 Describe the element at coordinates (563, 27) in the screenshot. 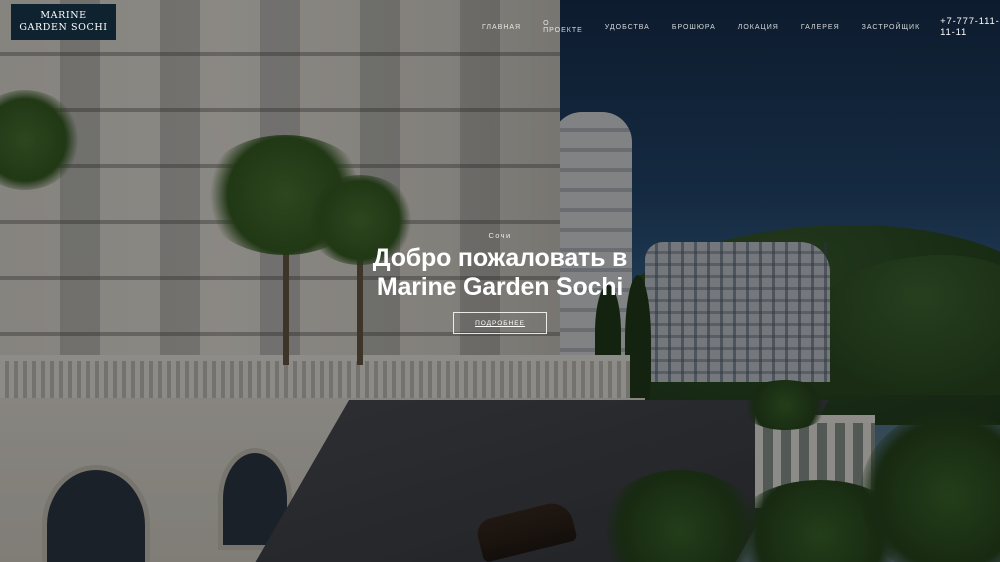

I see `nav-link-about: О ПРОЕКТЕ` at that location.